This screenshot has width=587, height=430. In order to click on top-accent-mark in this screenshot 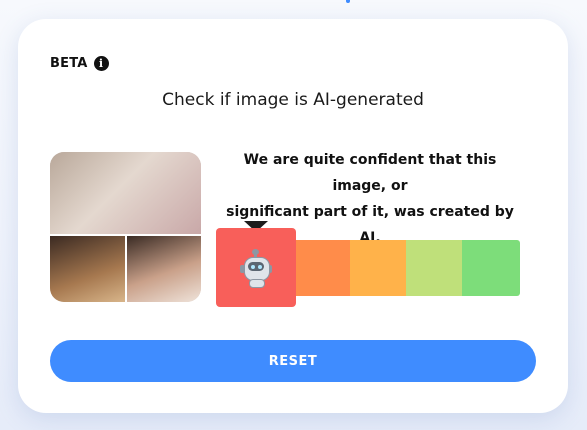, I will do `click(348, 1)`.